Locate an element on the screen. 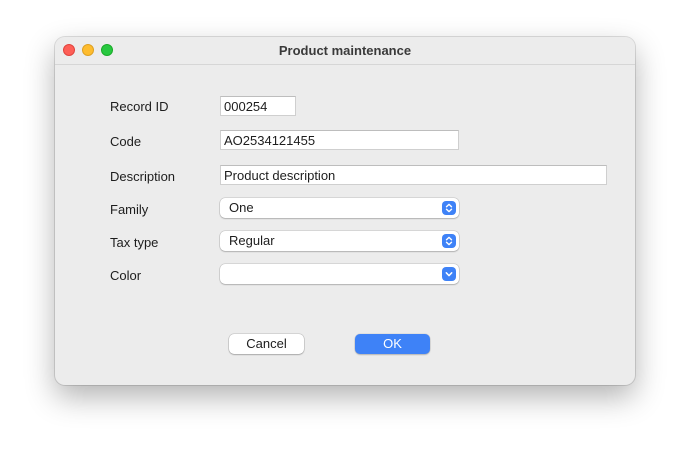 The width and height of the screenshot is (690, 458). title-bar: Product maintenance is located at coordinates (345, 51).